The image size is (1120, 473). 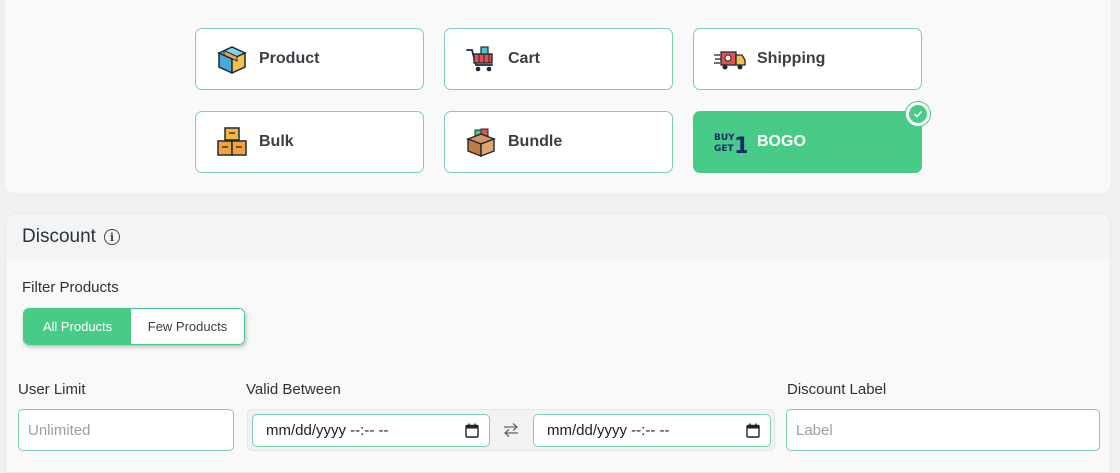 What do you see at coordinates (558, 237) in the screenshot?
I see `discount-header: Discount i` at bounding box center [558, 237].